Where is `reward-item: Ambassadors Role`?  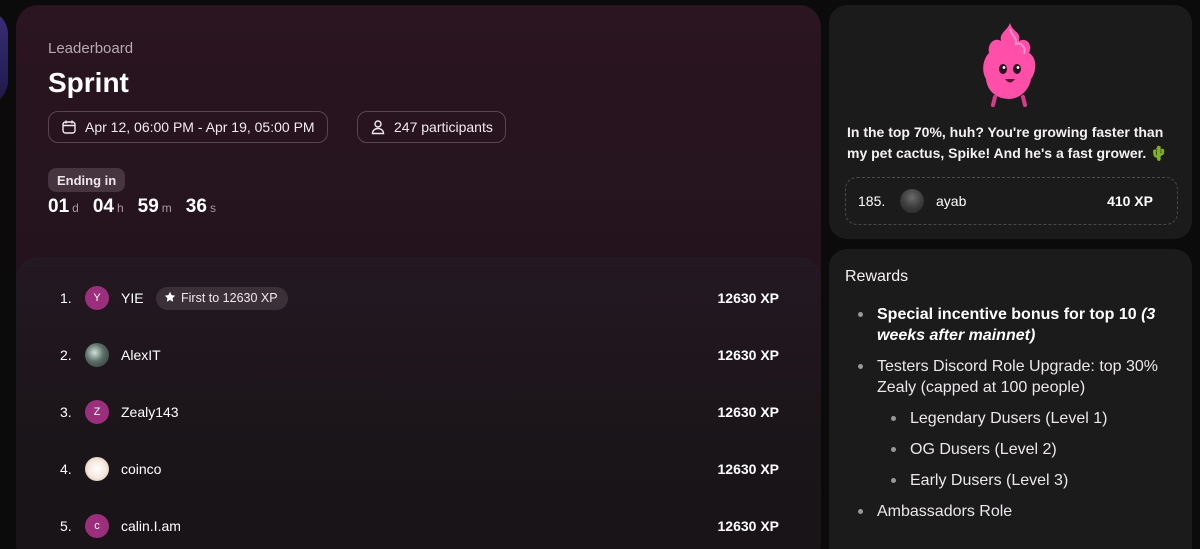
reward-item: Ambassadors Role is located at coordinates (1015, 511).